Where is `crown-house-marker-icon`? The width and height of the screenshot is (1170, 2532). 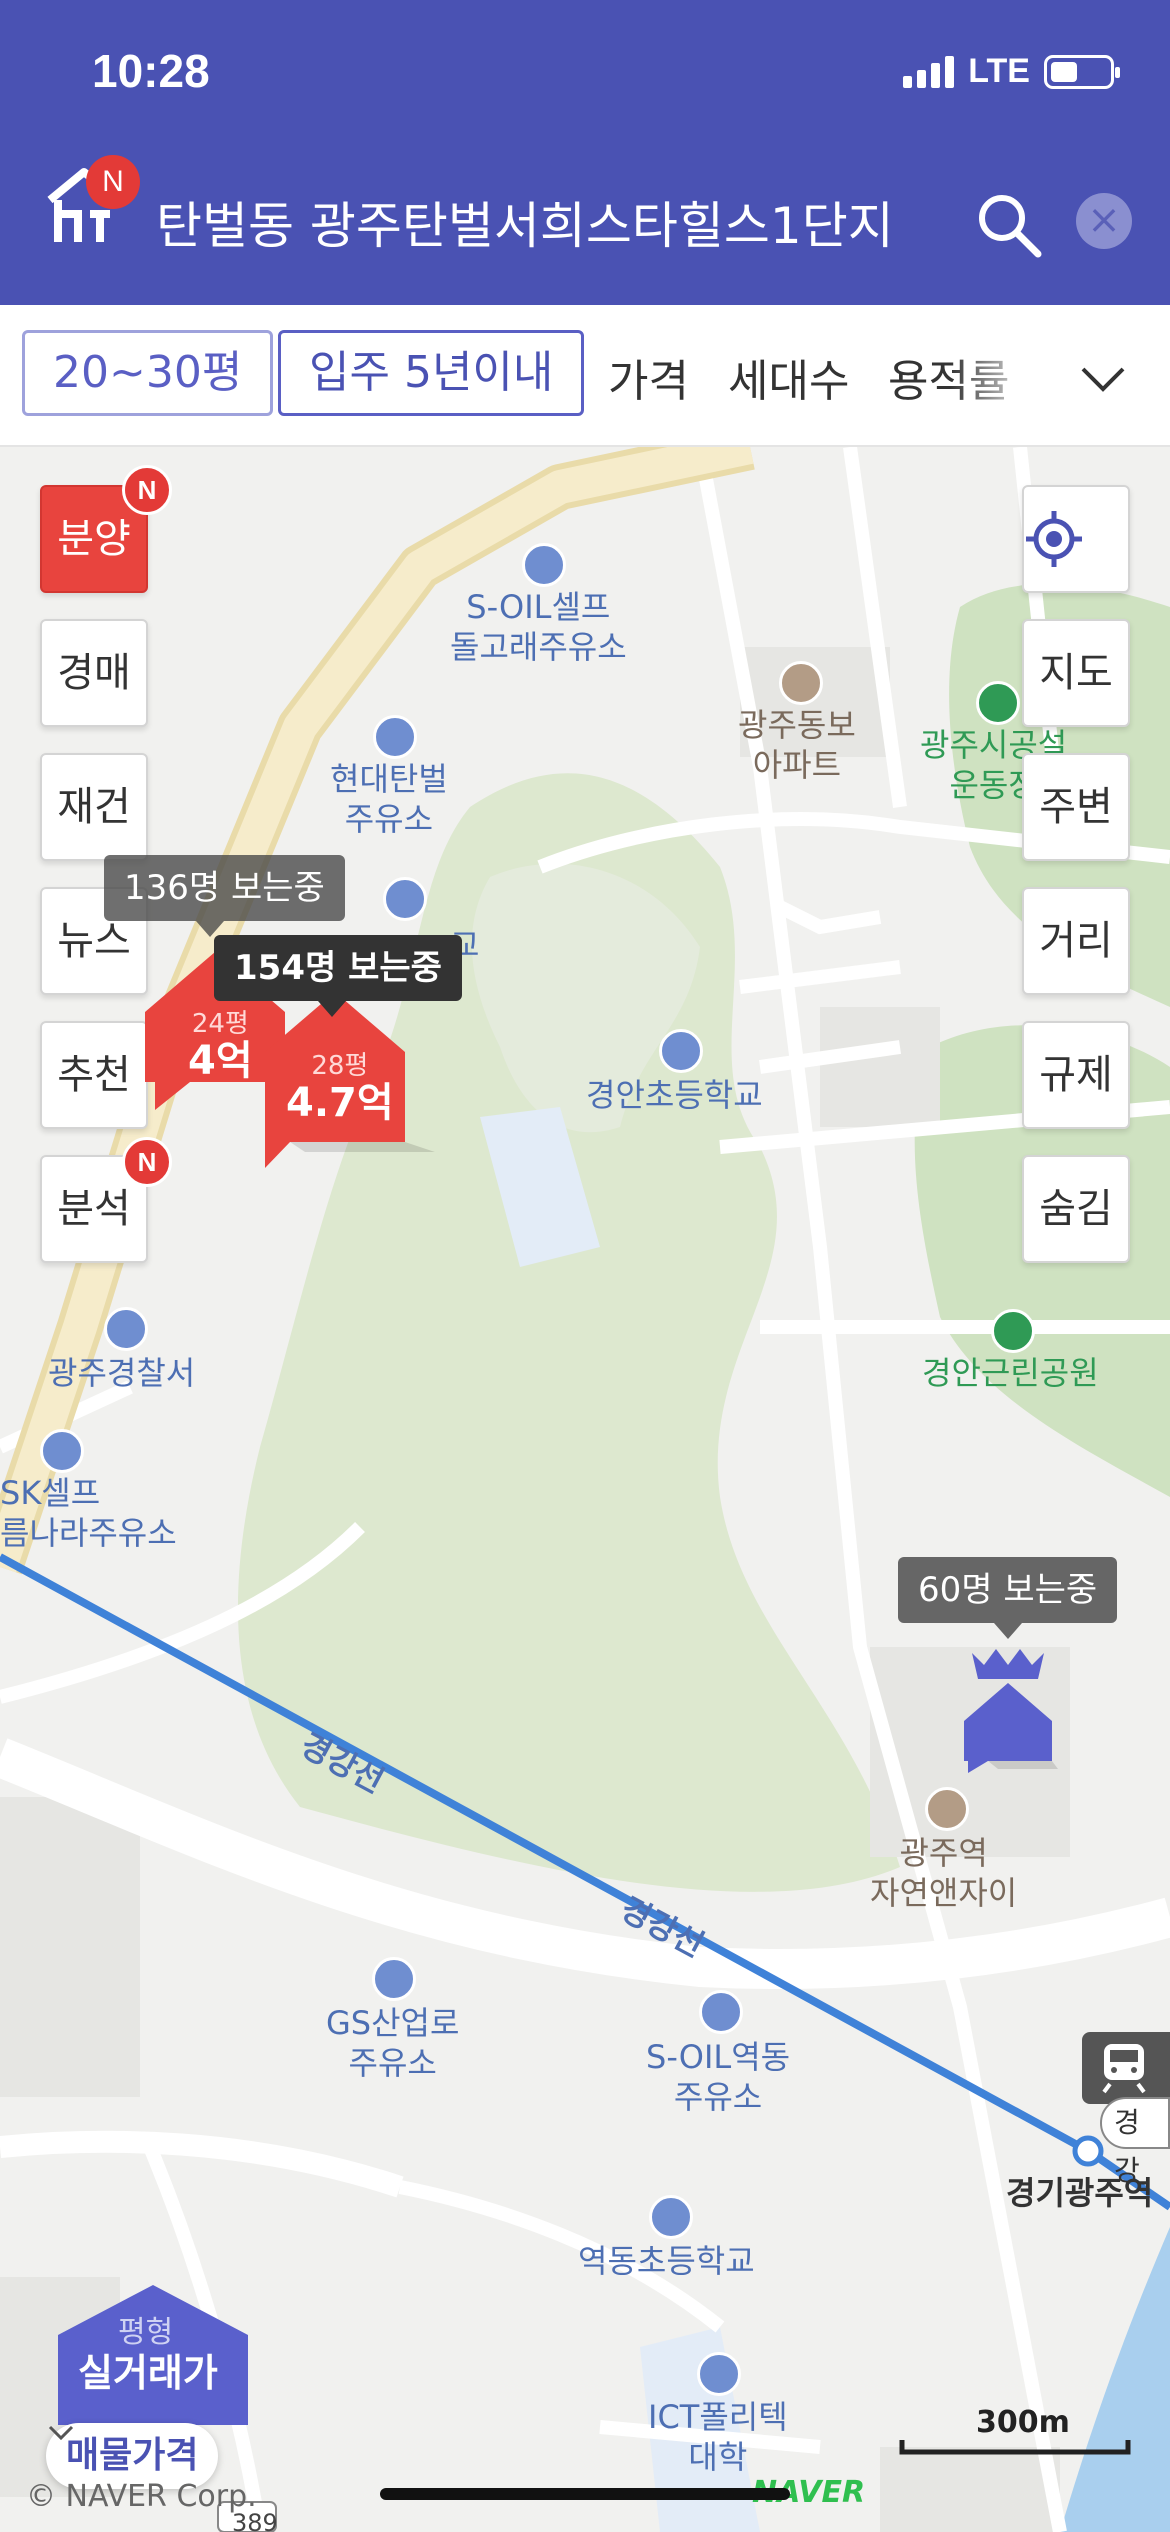
crown-house-marker-icon is located at coordinates (1008, 1708).